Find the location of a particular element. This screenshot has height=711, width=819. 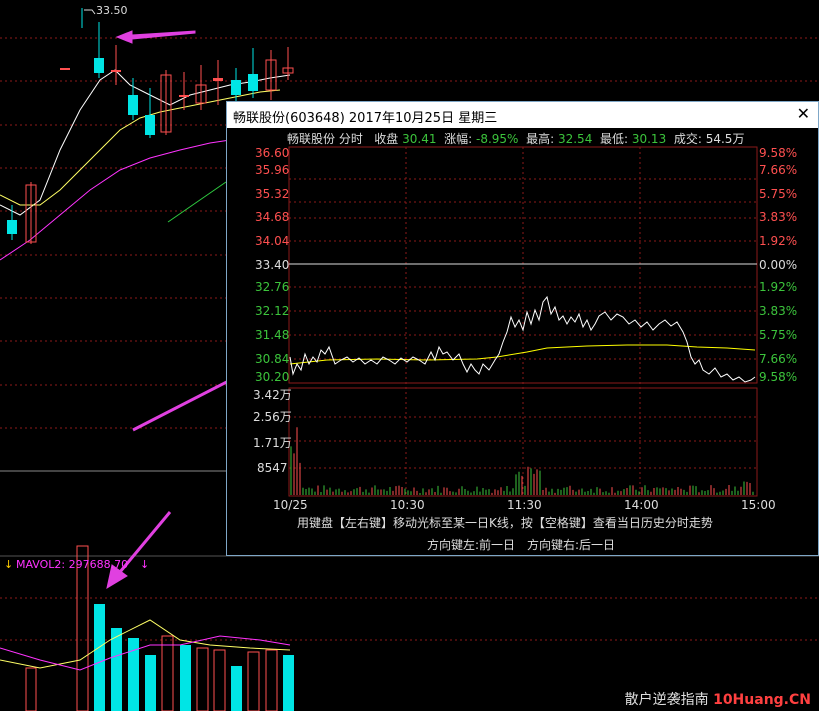

time-tick: 10:30 is located at coordinates (407, 505).